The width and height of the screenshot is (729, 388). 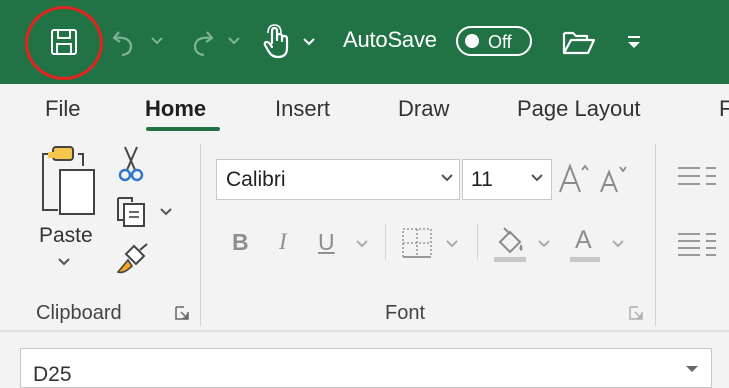 I want to click on font-color-dropdown-icon, so click(x=618, y=244).